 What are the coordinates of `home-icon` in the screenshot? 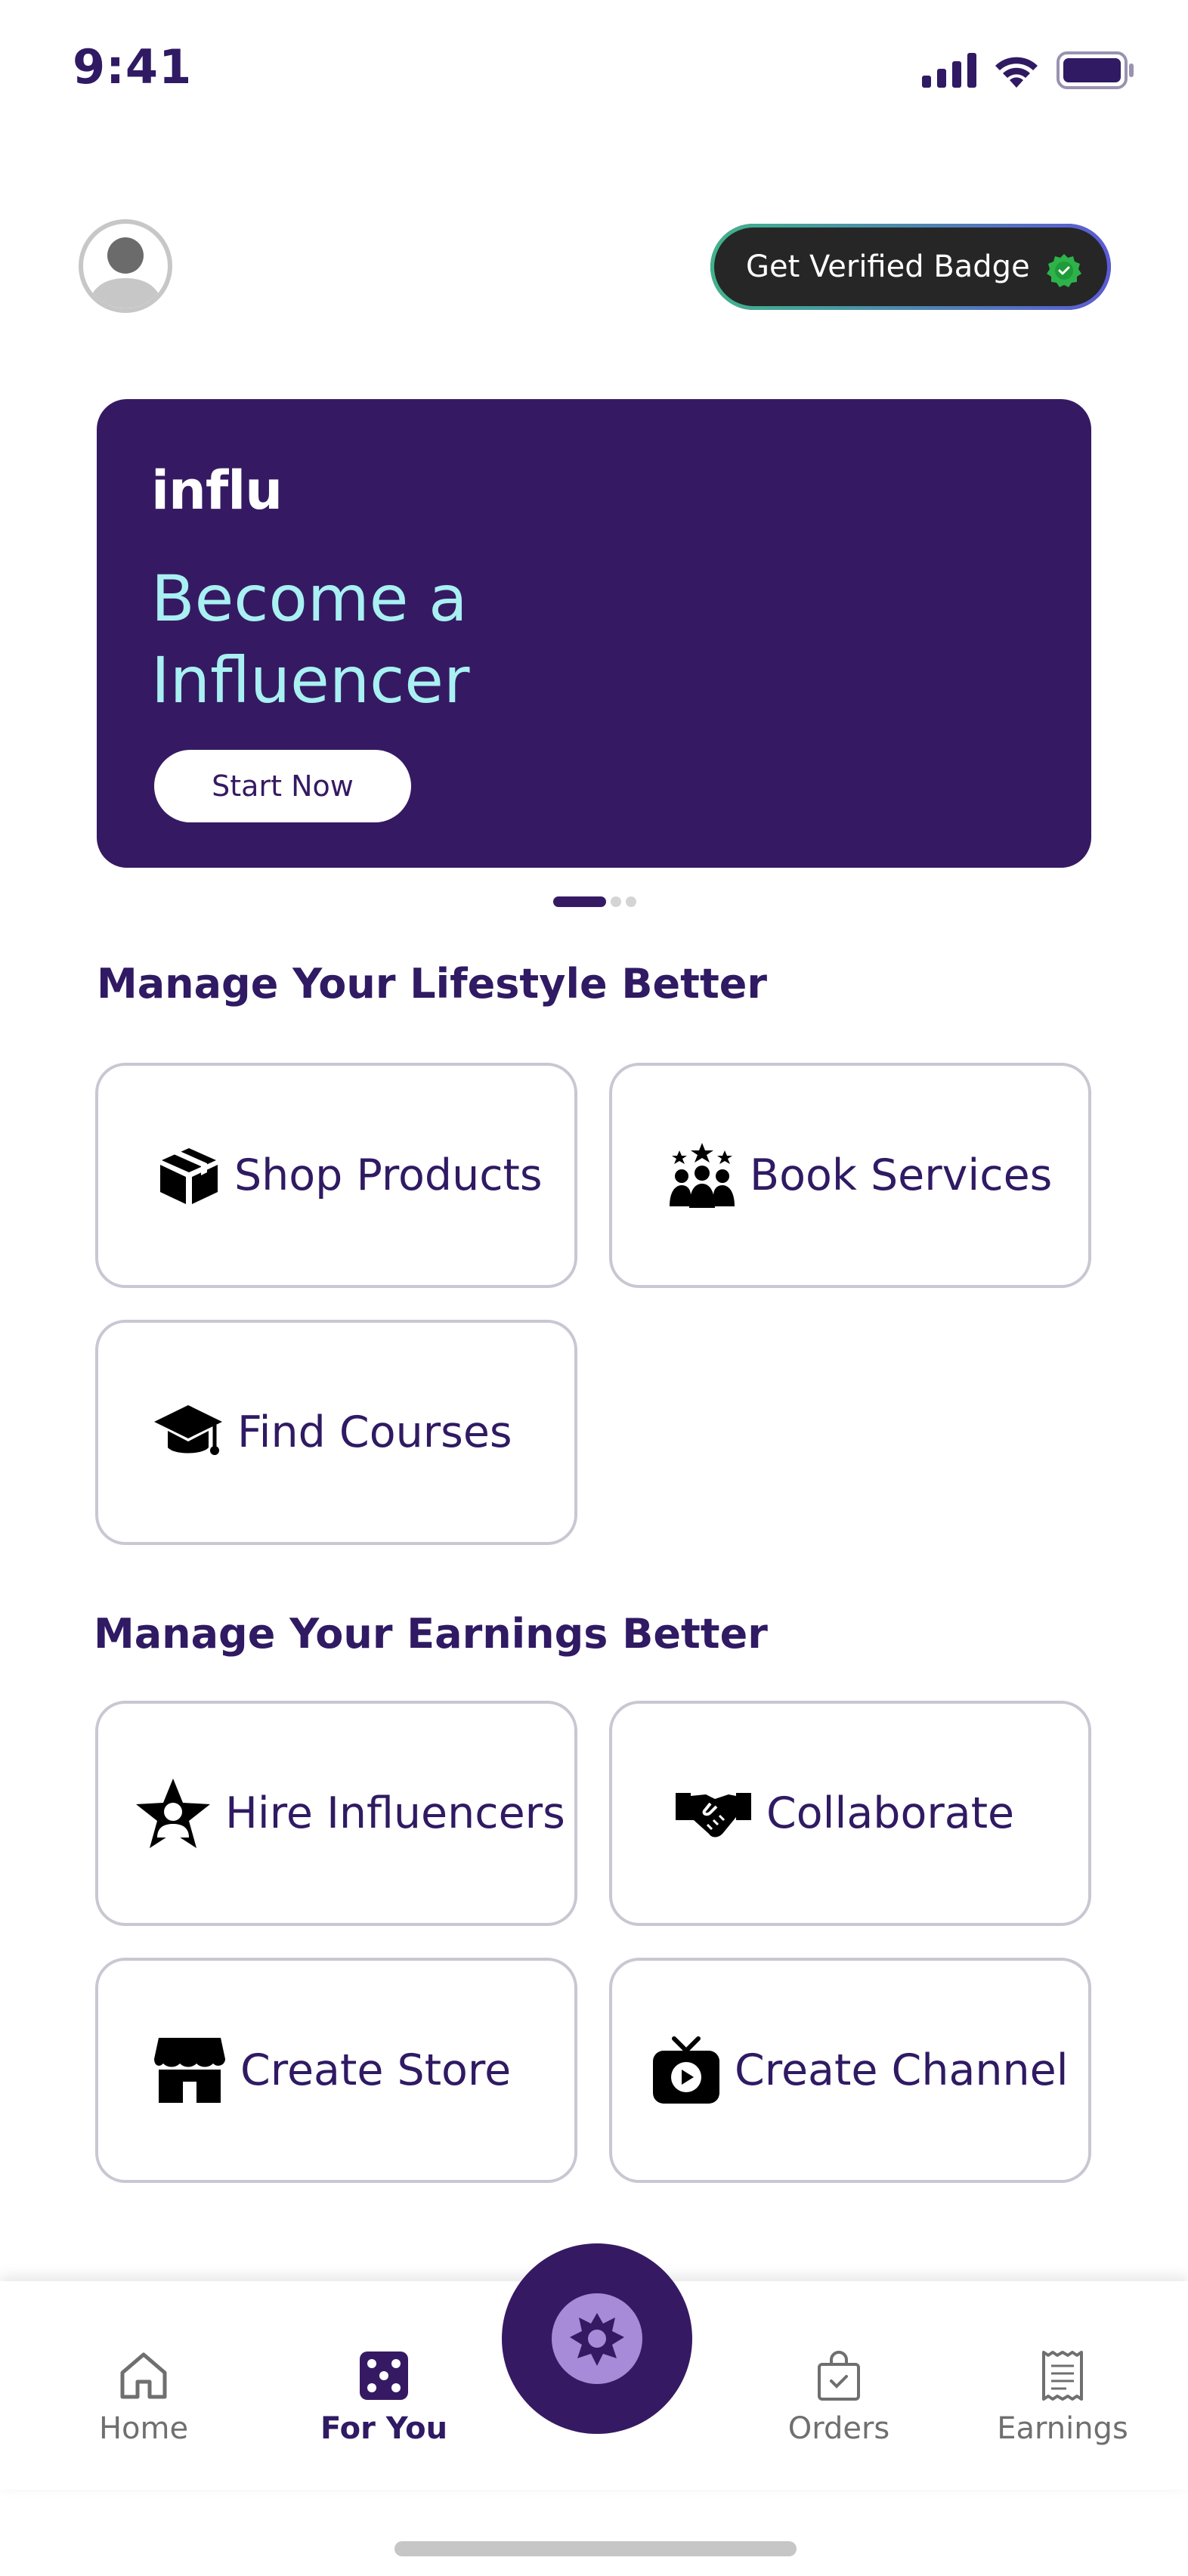 It's located at (144, 2376).